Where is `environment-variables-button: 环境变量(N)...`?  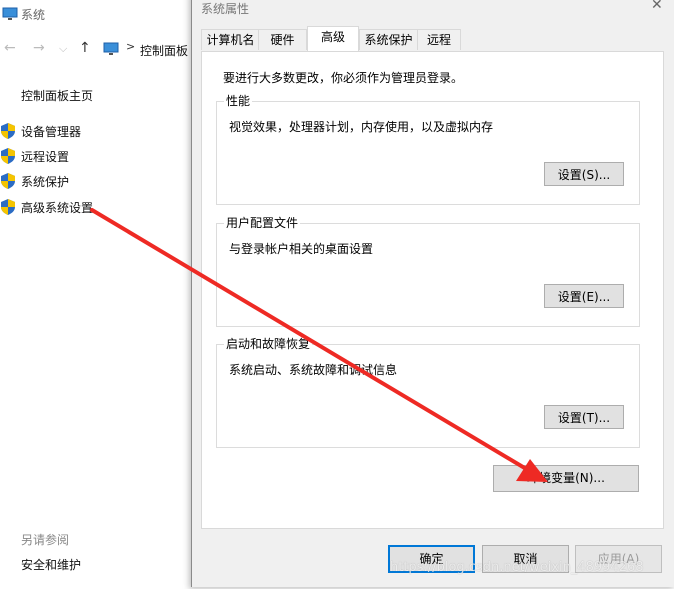 environment-variables-button: 环境变量(N)... is located at coordinates (566, 478).